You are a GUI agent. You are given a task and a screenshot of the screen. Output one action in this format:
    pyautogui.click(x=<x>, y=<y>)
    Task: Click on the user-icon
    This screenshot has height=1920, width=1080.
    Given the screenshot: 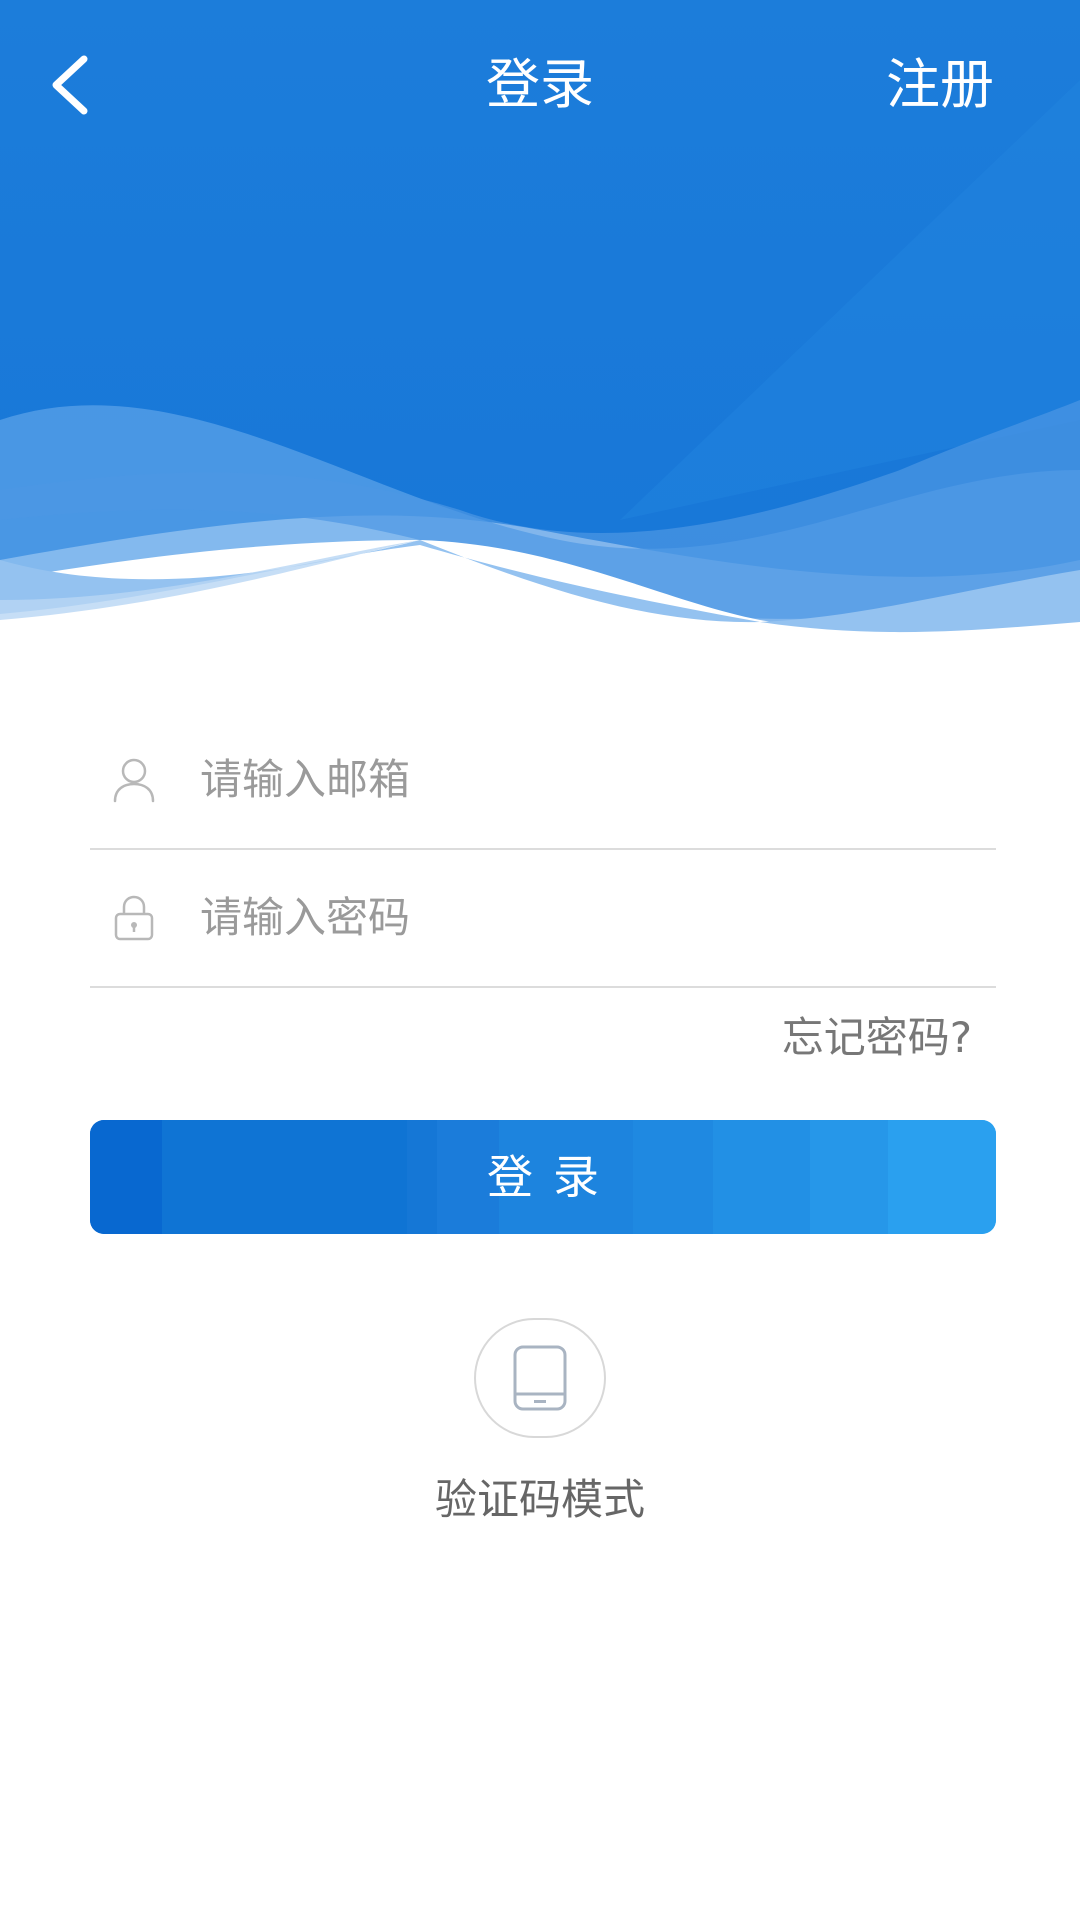 What is the action you would take?
    pyautogui.click(x=134, y=780)
    